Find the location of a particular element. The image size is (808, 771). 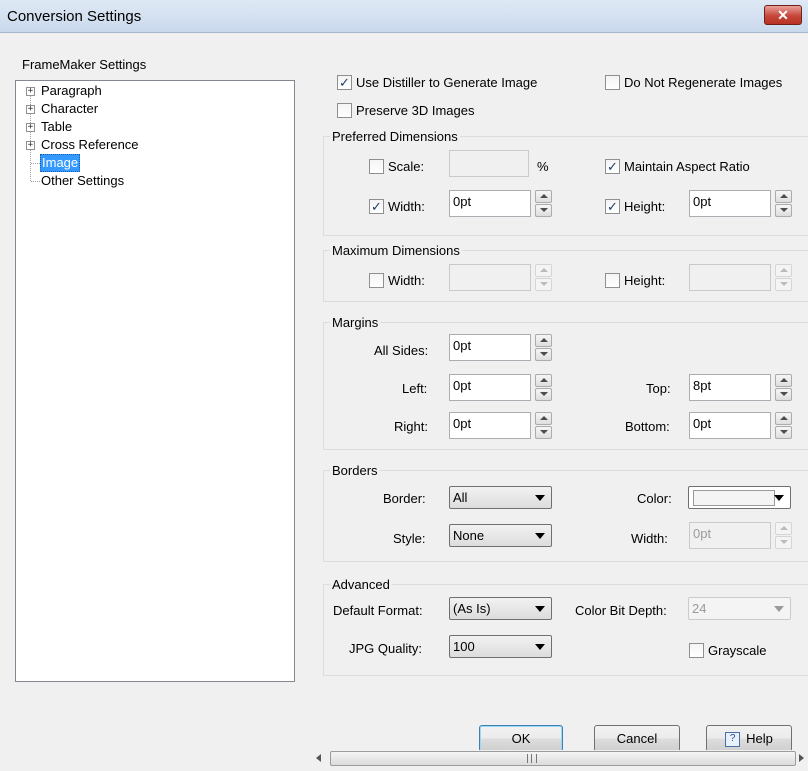

borders-heading: Borders is located at coordinates (355, 470).